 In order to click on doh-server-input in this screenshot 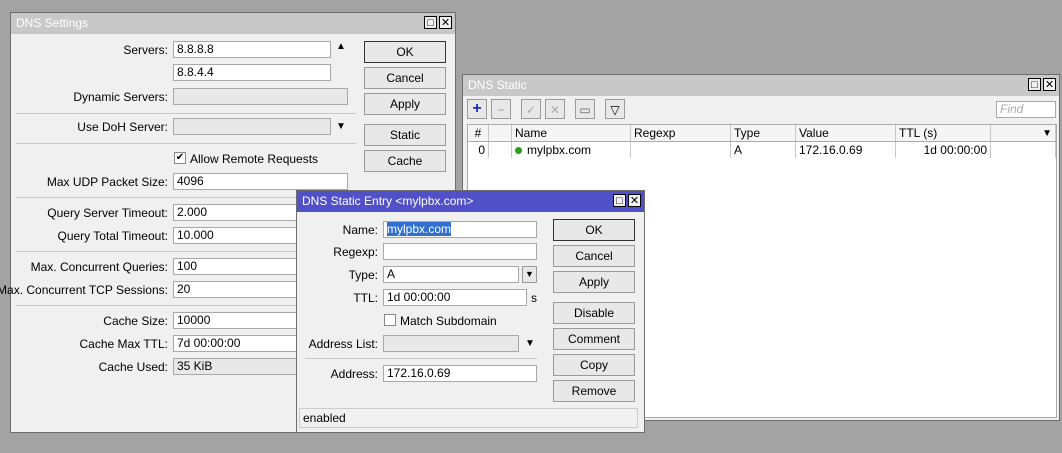, I will do `click(252, 126)`.